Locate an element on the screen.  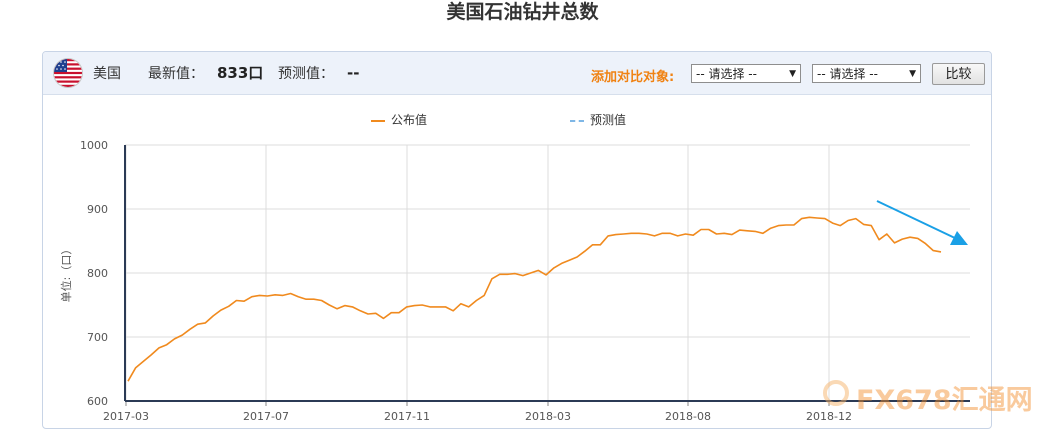
y-tick-label: 600 is located at coordinates (97, 401).